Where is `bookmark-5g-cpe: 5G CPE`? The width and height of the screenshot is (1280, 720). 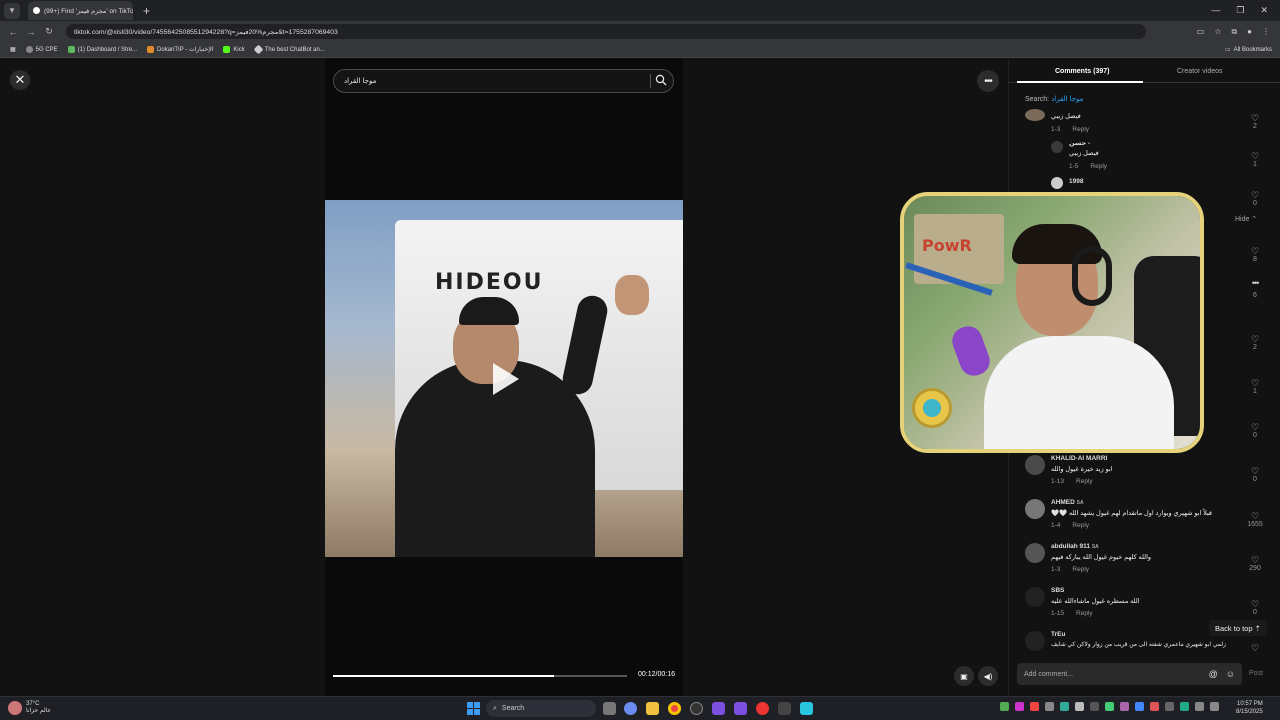 bookmark-5g-cpe: 5G CPE is located at coordinates (41, 49).